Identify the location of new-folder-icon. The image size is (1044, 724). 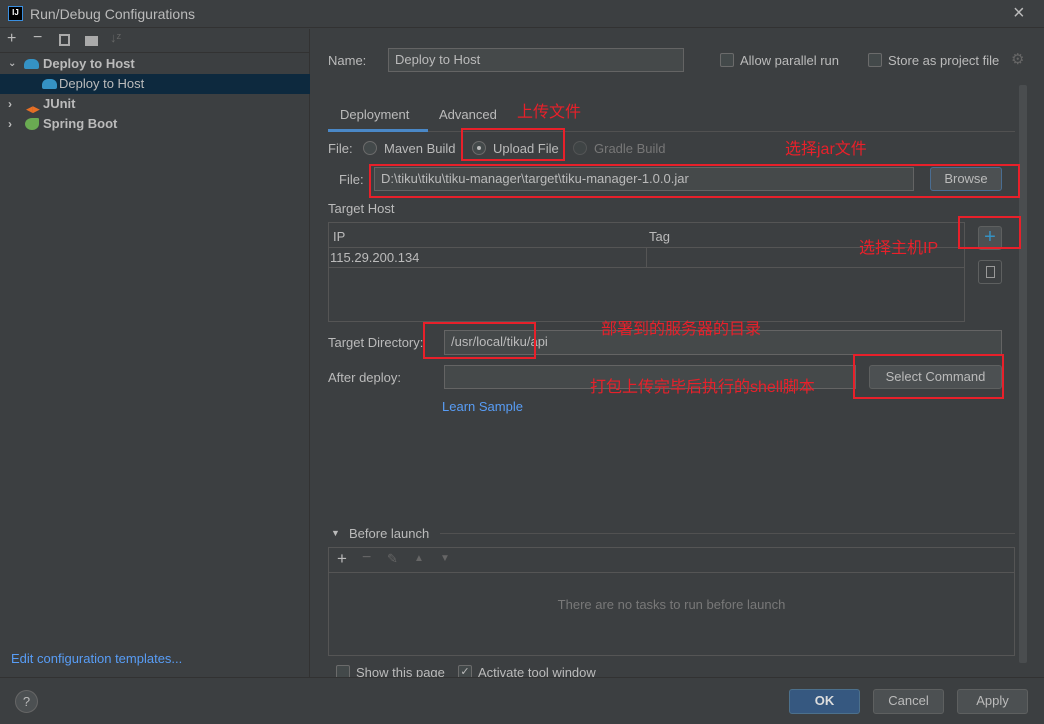
(91, 41).